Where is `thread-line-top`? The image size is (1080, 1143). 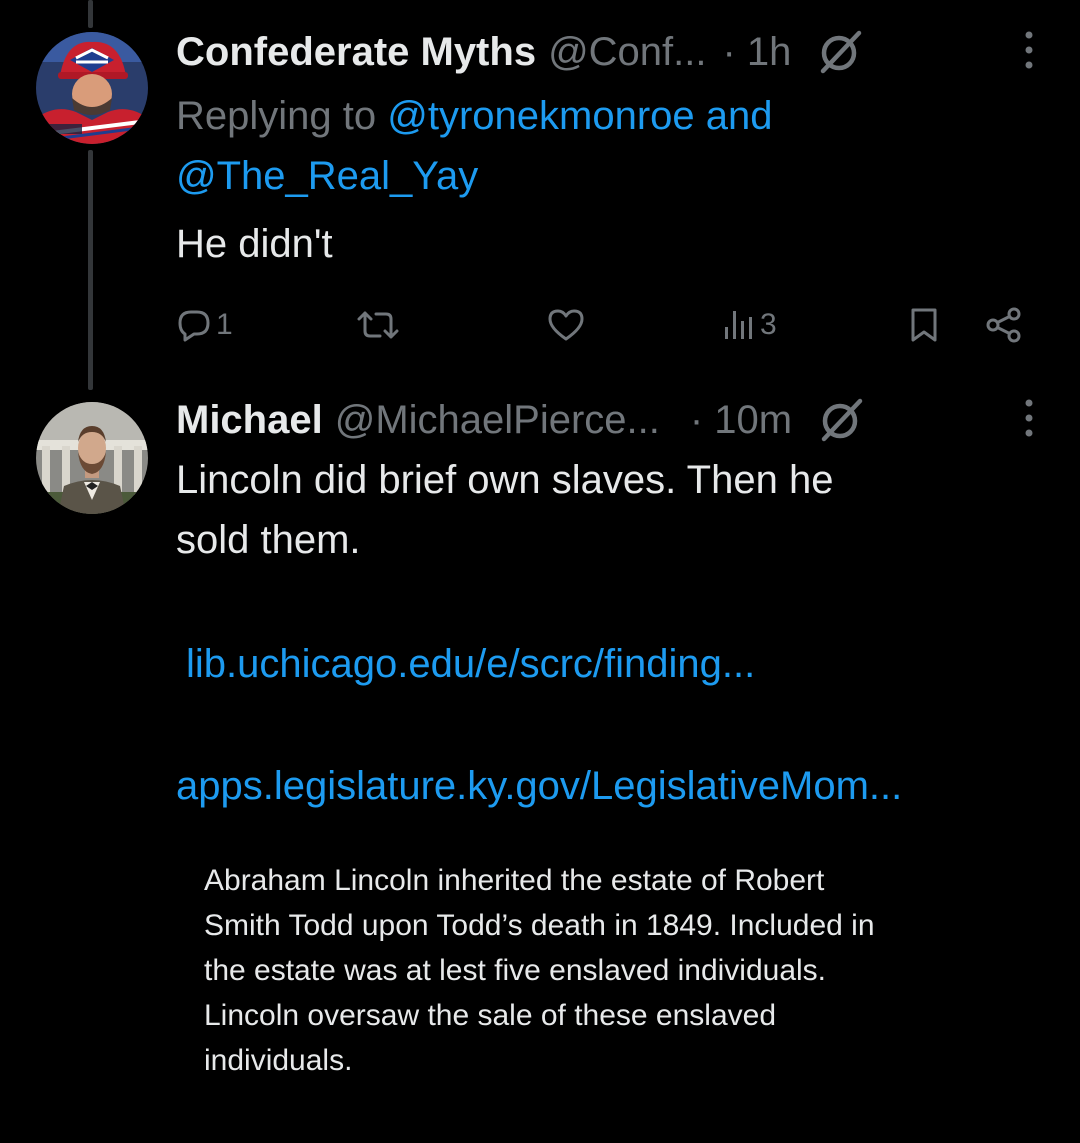 thread-line-top is located at coordinates (90, 14).